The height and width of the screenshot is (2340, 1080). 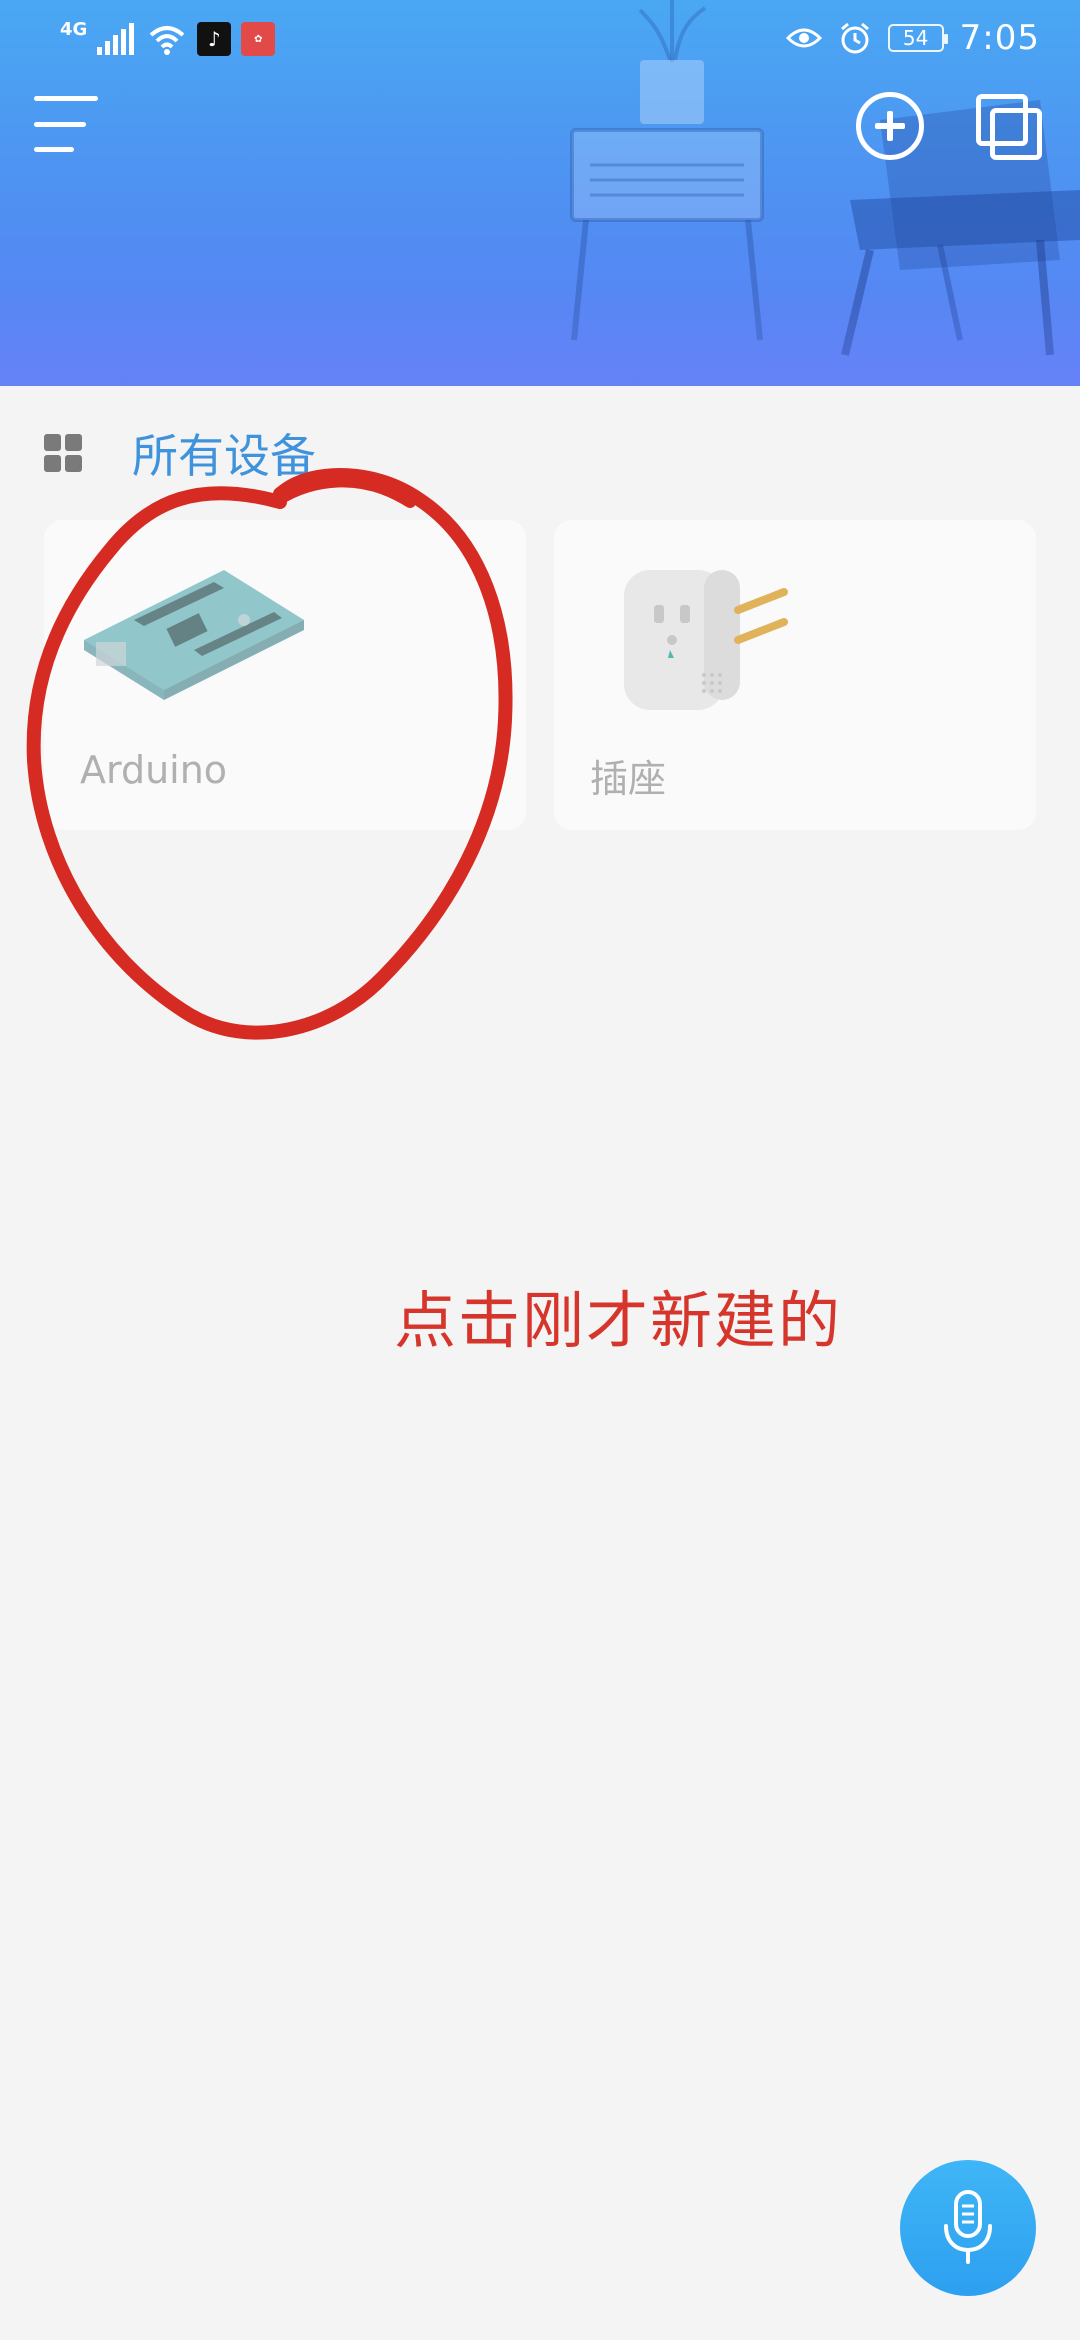 I want to click on alarm-icon, so click(x=854, y=38).